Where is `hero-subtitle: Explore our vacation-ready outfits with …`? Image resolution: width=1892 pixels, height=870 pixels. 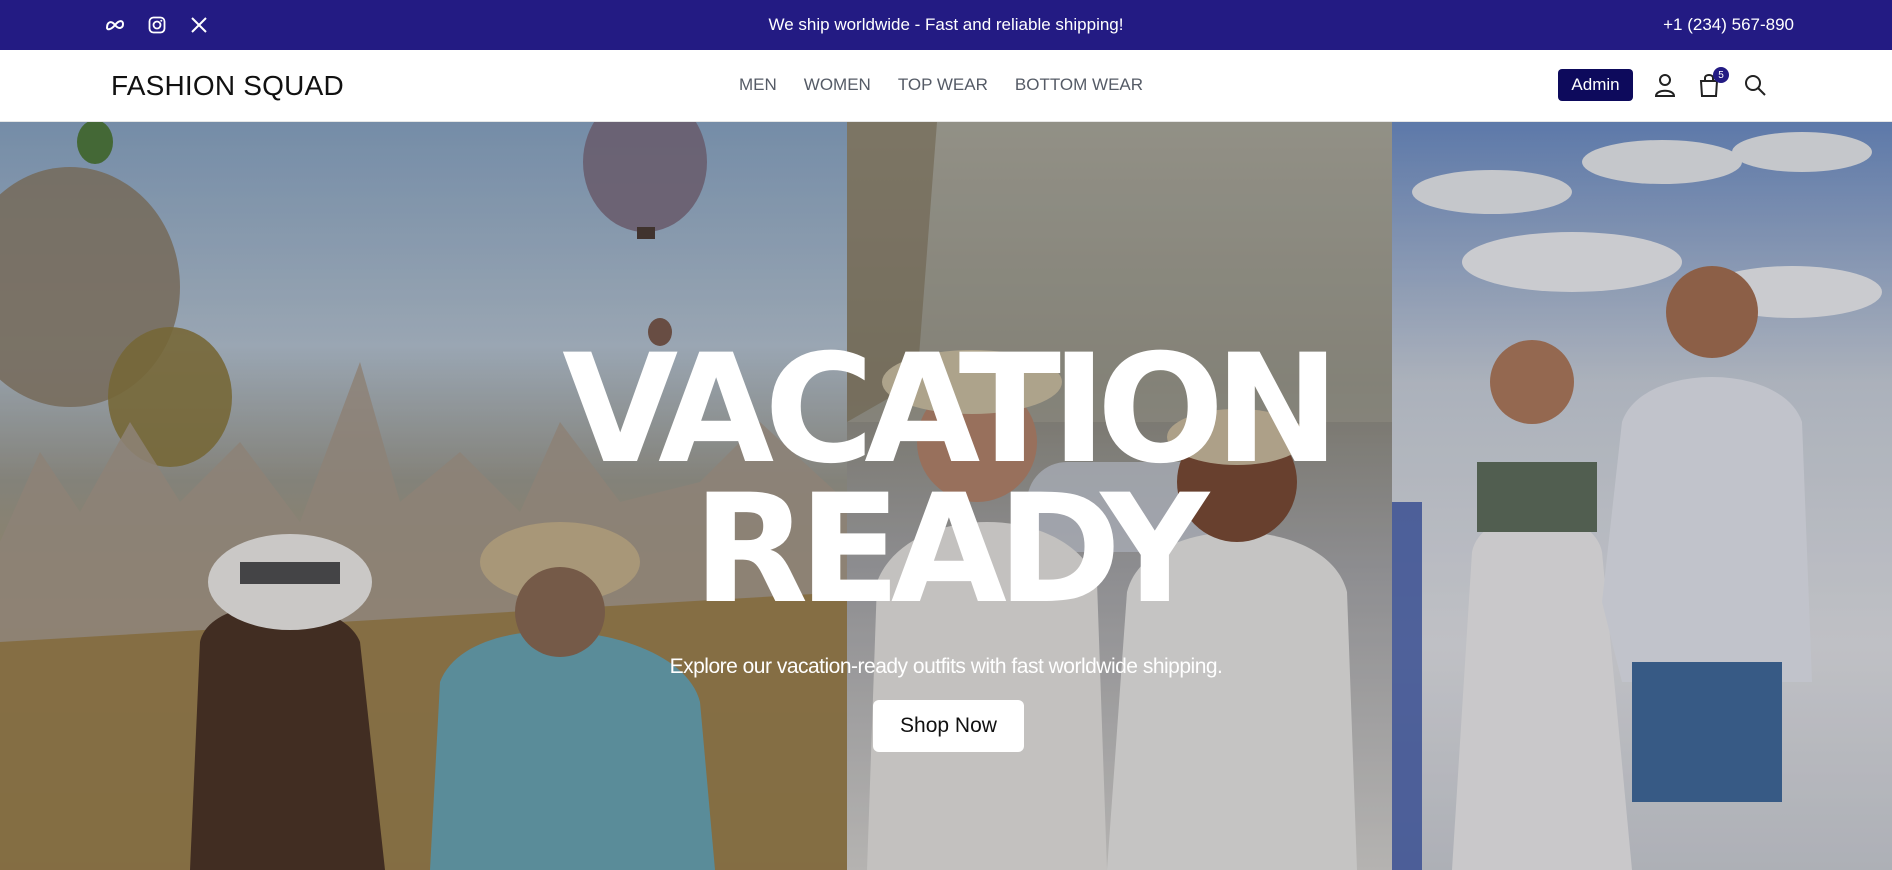 hero-subtitle: Explore our vacation-ready outfits with … is located at coordinates (946, 666).